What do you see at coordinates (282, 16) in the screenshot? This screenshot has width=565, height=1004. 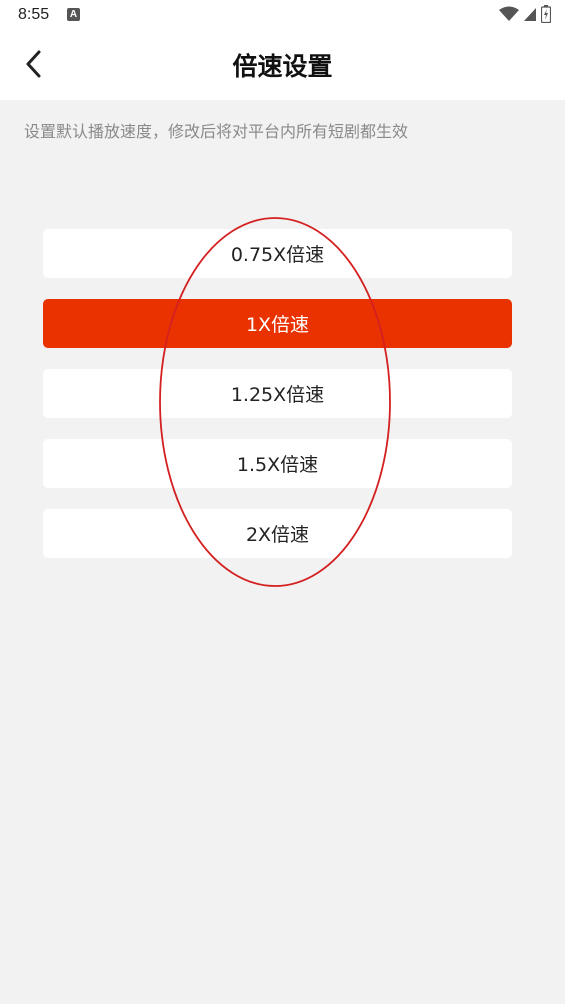 I see `status-bar: 8:55 A` at bounding box center [282, 16].